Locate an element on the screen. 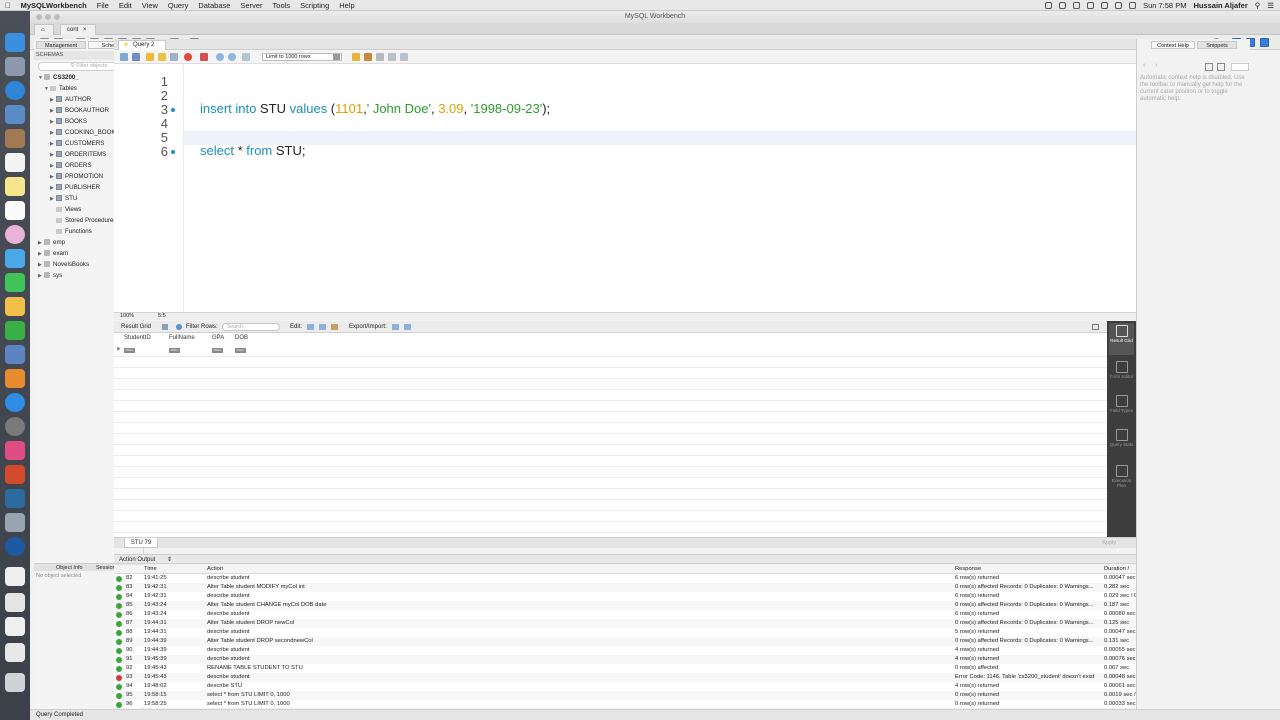  menu-app-name: MySQLWorkbench is located at coordinates (54, 5).